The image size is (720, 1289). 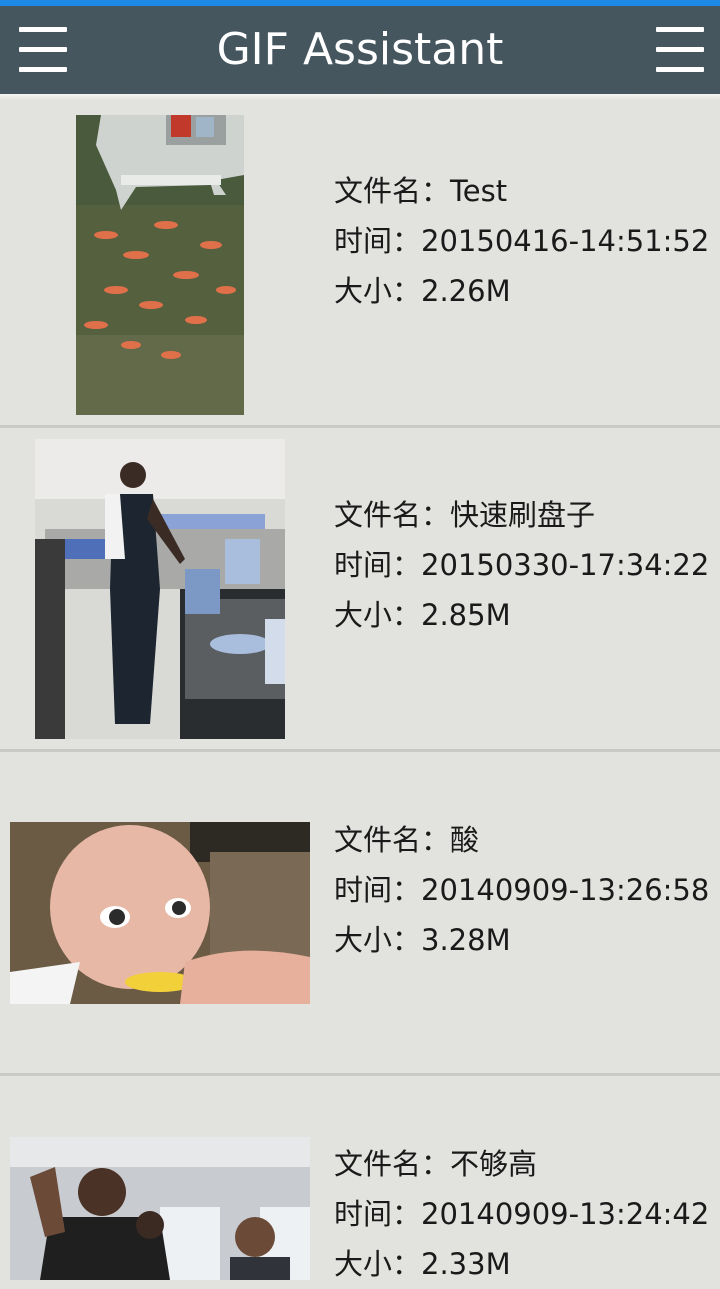 I want to click on file-time-line: 时间：20140909-13:24:42, so click(x=522, y=1214).